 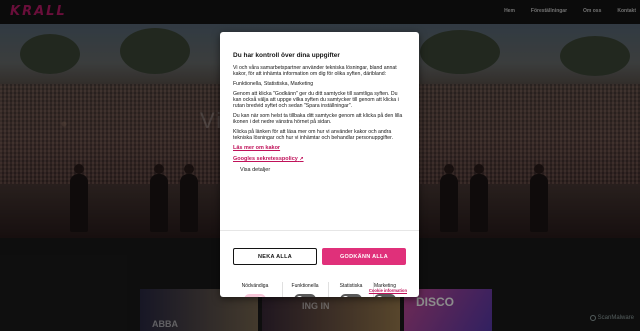 I want to click on toggle-marketing, so click(x=385, y=295).